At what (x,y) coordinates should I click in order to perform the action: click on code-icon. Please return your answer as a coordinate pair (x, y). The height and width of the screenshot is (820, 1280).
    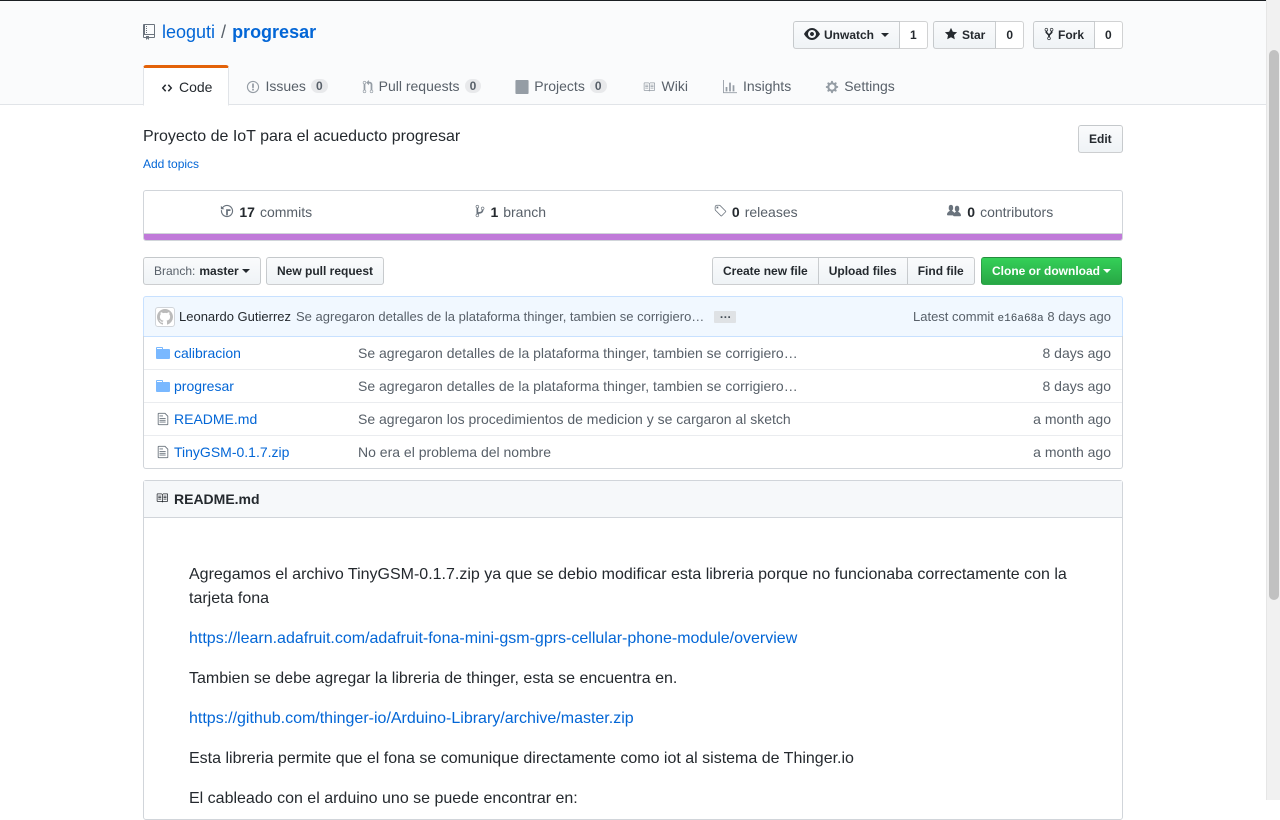
    Looking at the image, I should click on (167, 87).